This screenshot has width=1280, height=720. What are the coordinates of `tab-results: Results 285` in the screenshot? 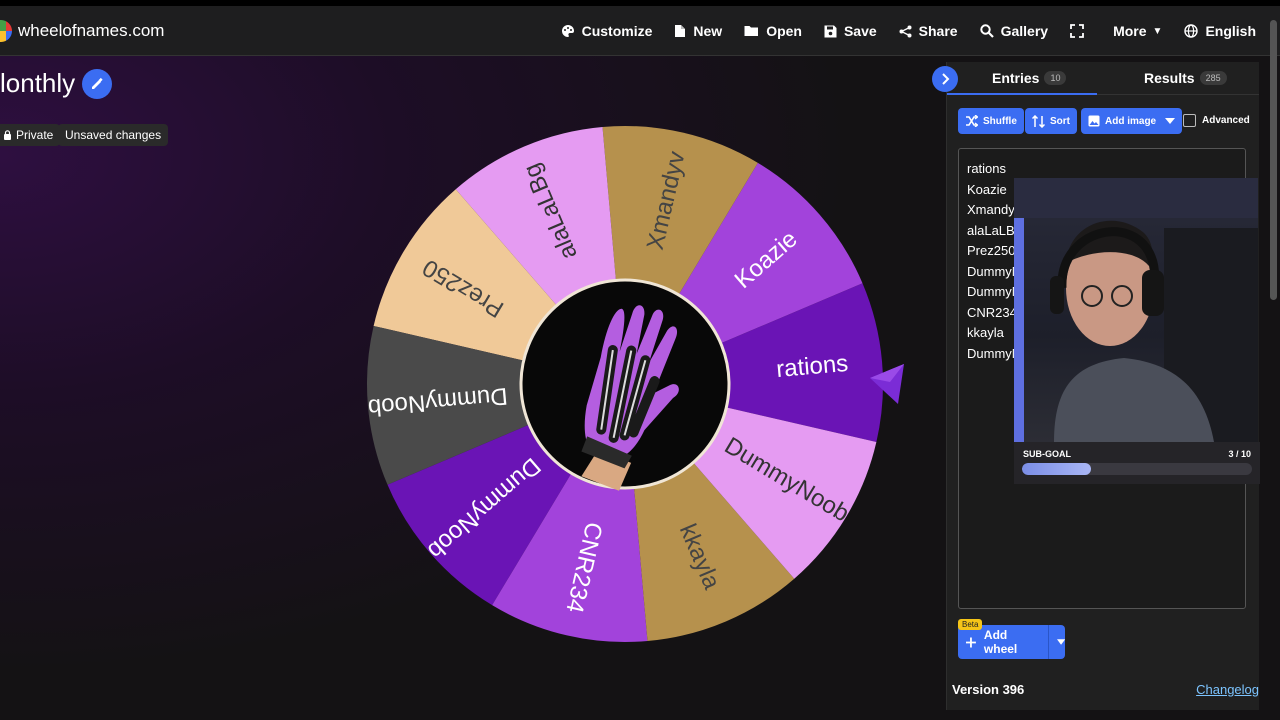 It's located at (1185, 78).